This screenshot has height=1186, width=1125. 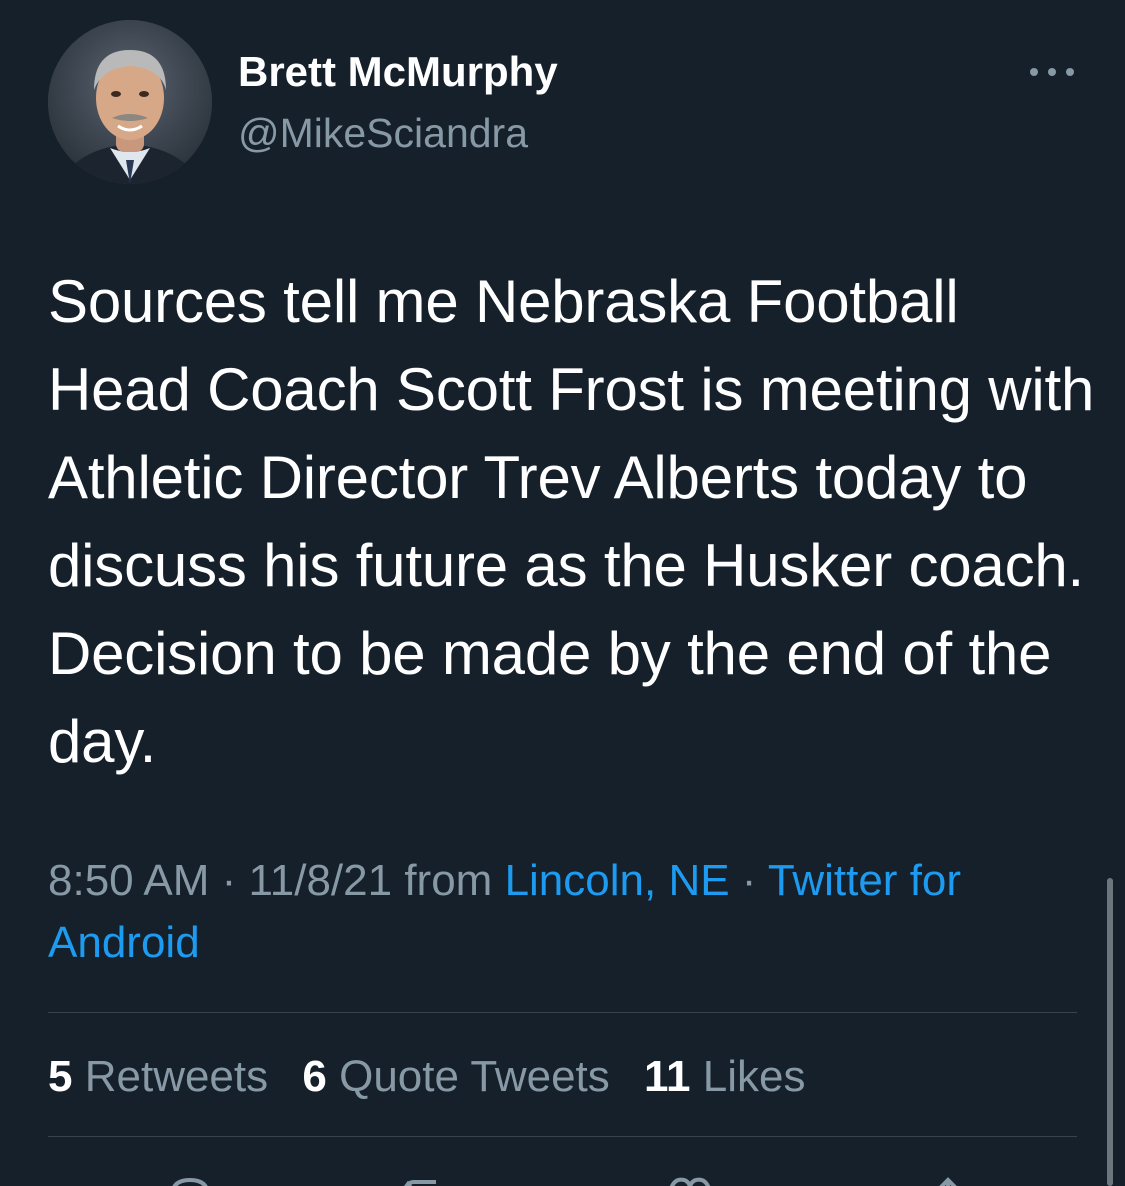 What do you see at coordinates (667, 1076) in the screenshot?
I see `likes-count: 11` at bounding box center [667, 1076].